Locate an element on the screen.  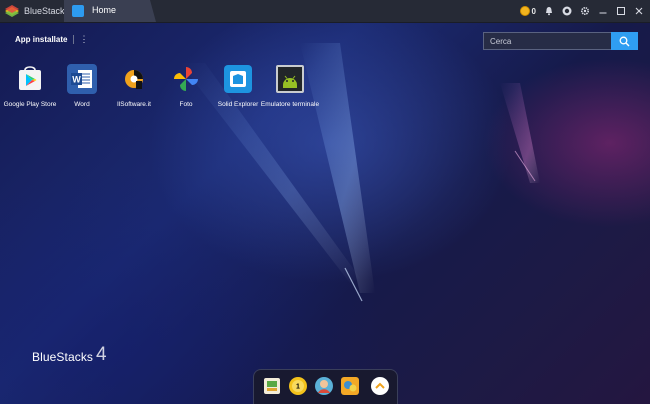
tab-home: Home is located at coordinates (110, 11).